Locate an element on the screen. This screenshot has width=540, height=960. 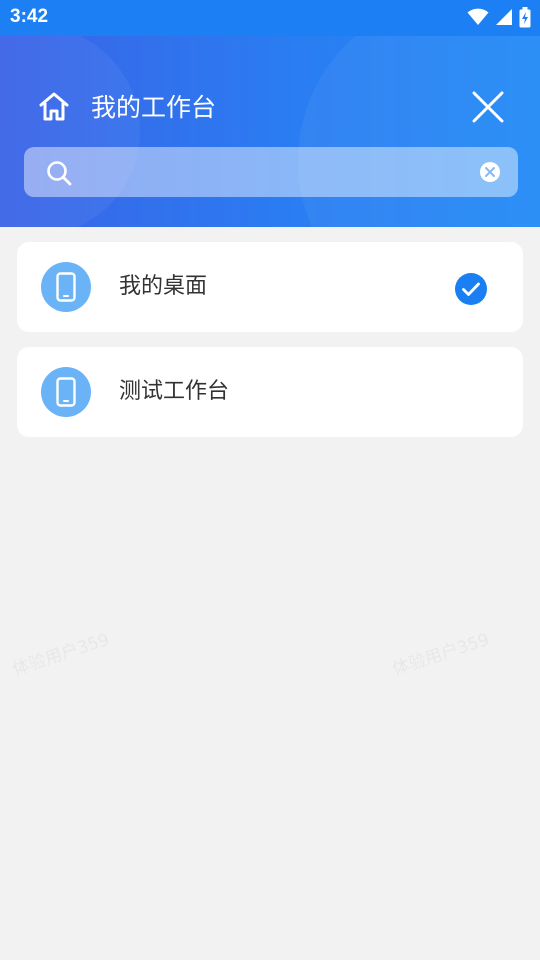
workspace-item-my-desktop: 我的桌面 is located at coordinates (270, 287).